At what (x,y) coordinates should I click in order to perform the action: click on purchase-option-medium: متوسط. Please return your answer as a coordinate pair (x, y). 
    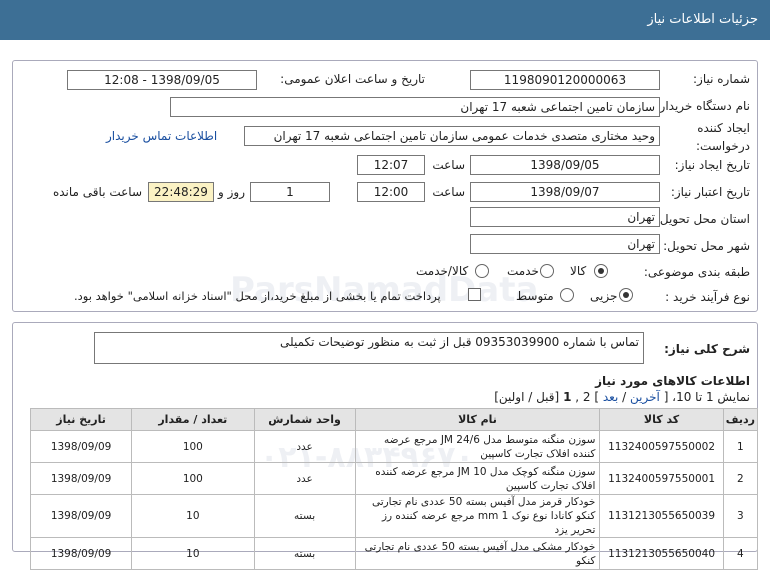
    Looking at the image, I should click on (535, 296).